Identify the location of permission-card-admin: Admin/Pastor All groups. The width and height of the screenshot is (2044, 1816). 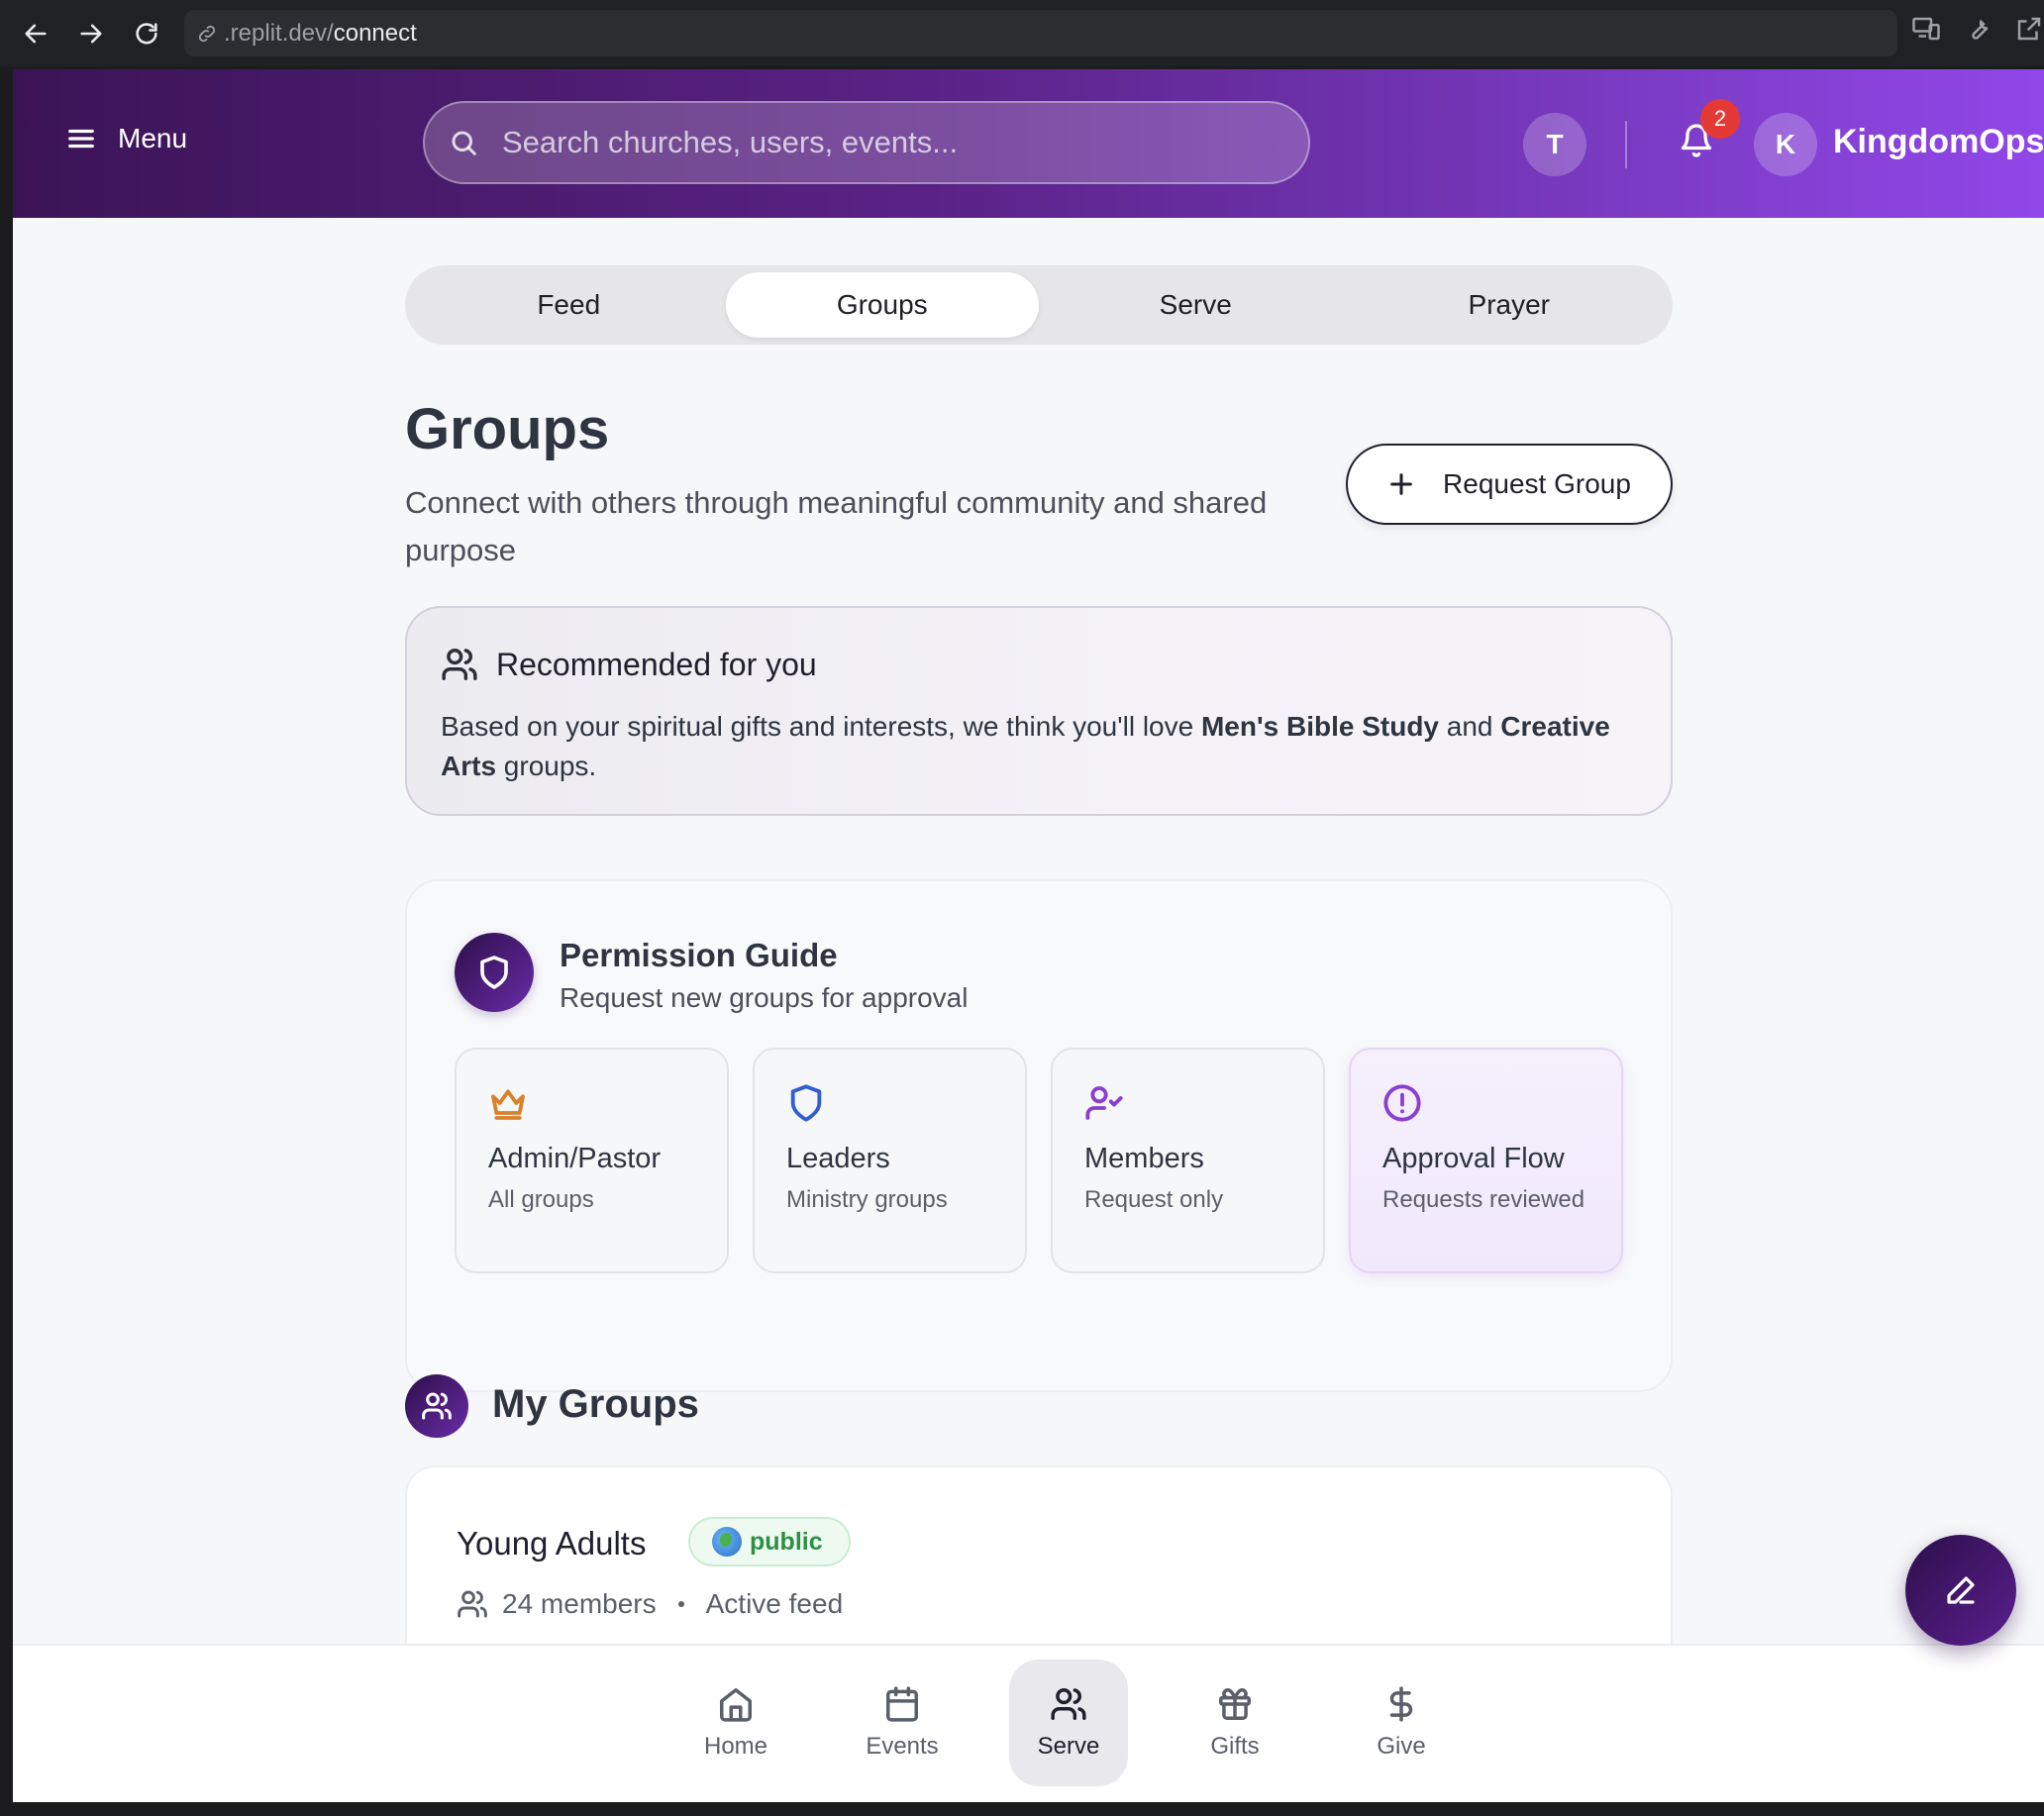
(592, 1160).